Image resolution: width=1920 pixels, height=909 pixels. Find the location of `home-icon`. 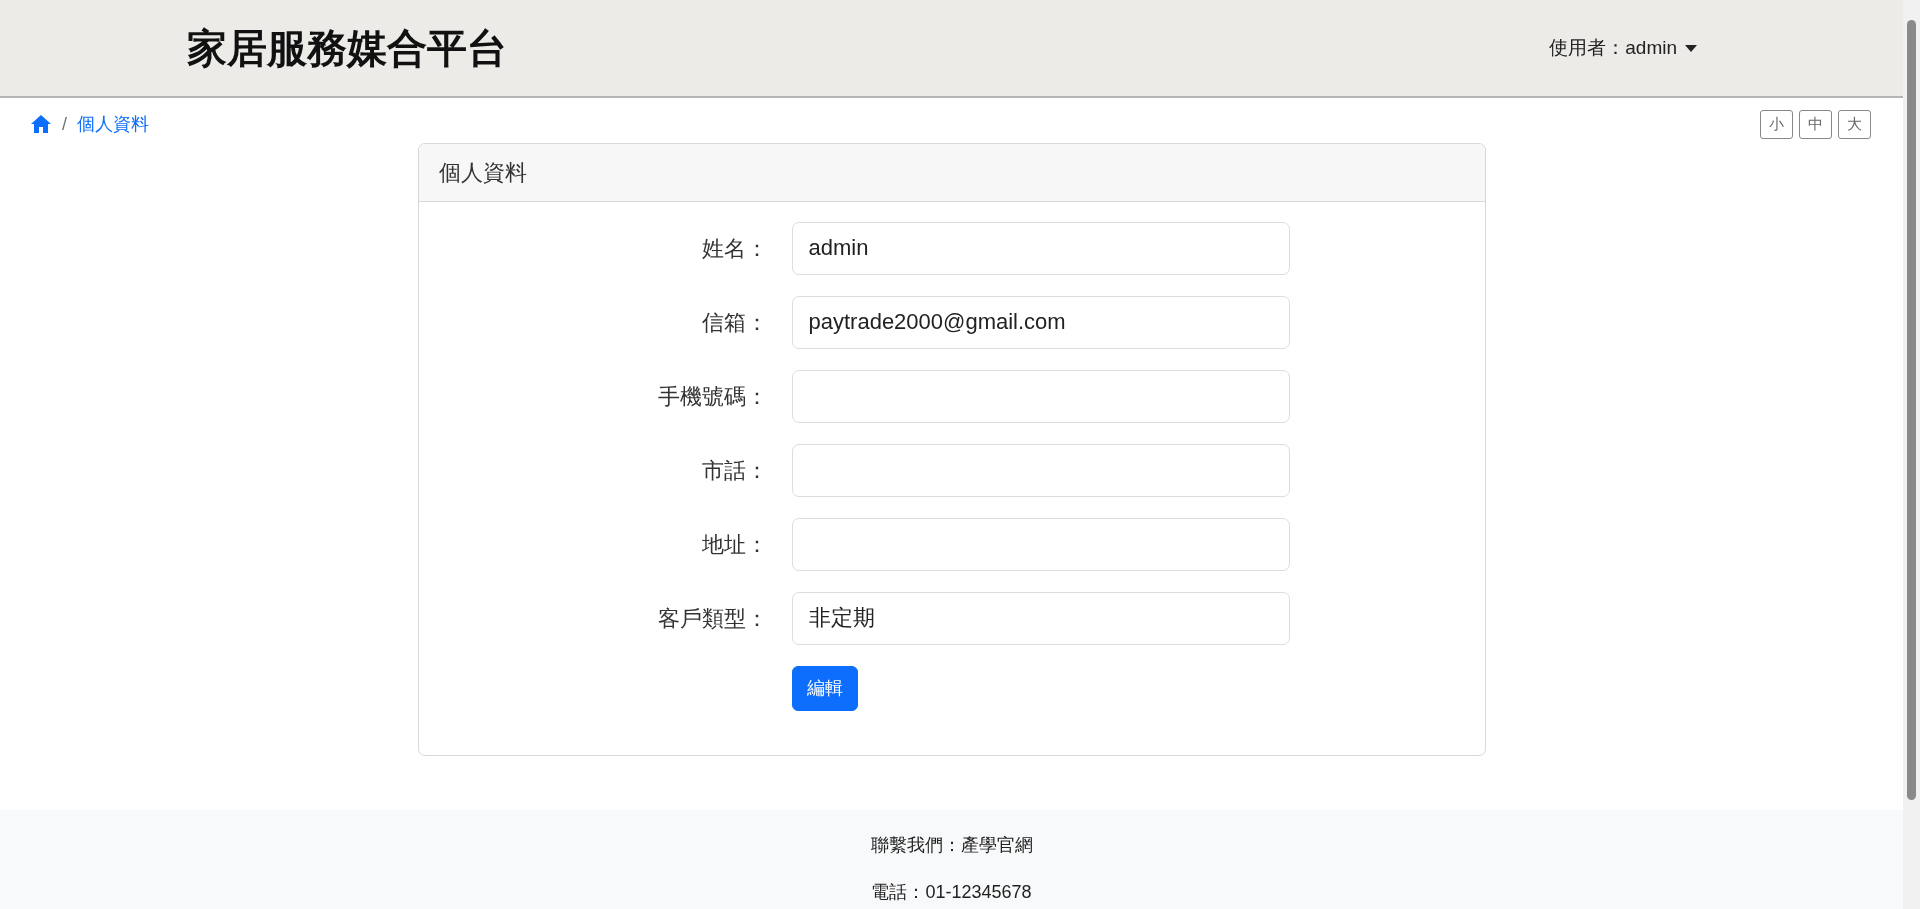

home-icon is located at coordinates (41, 124).